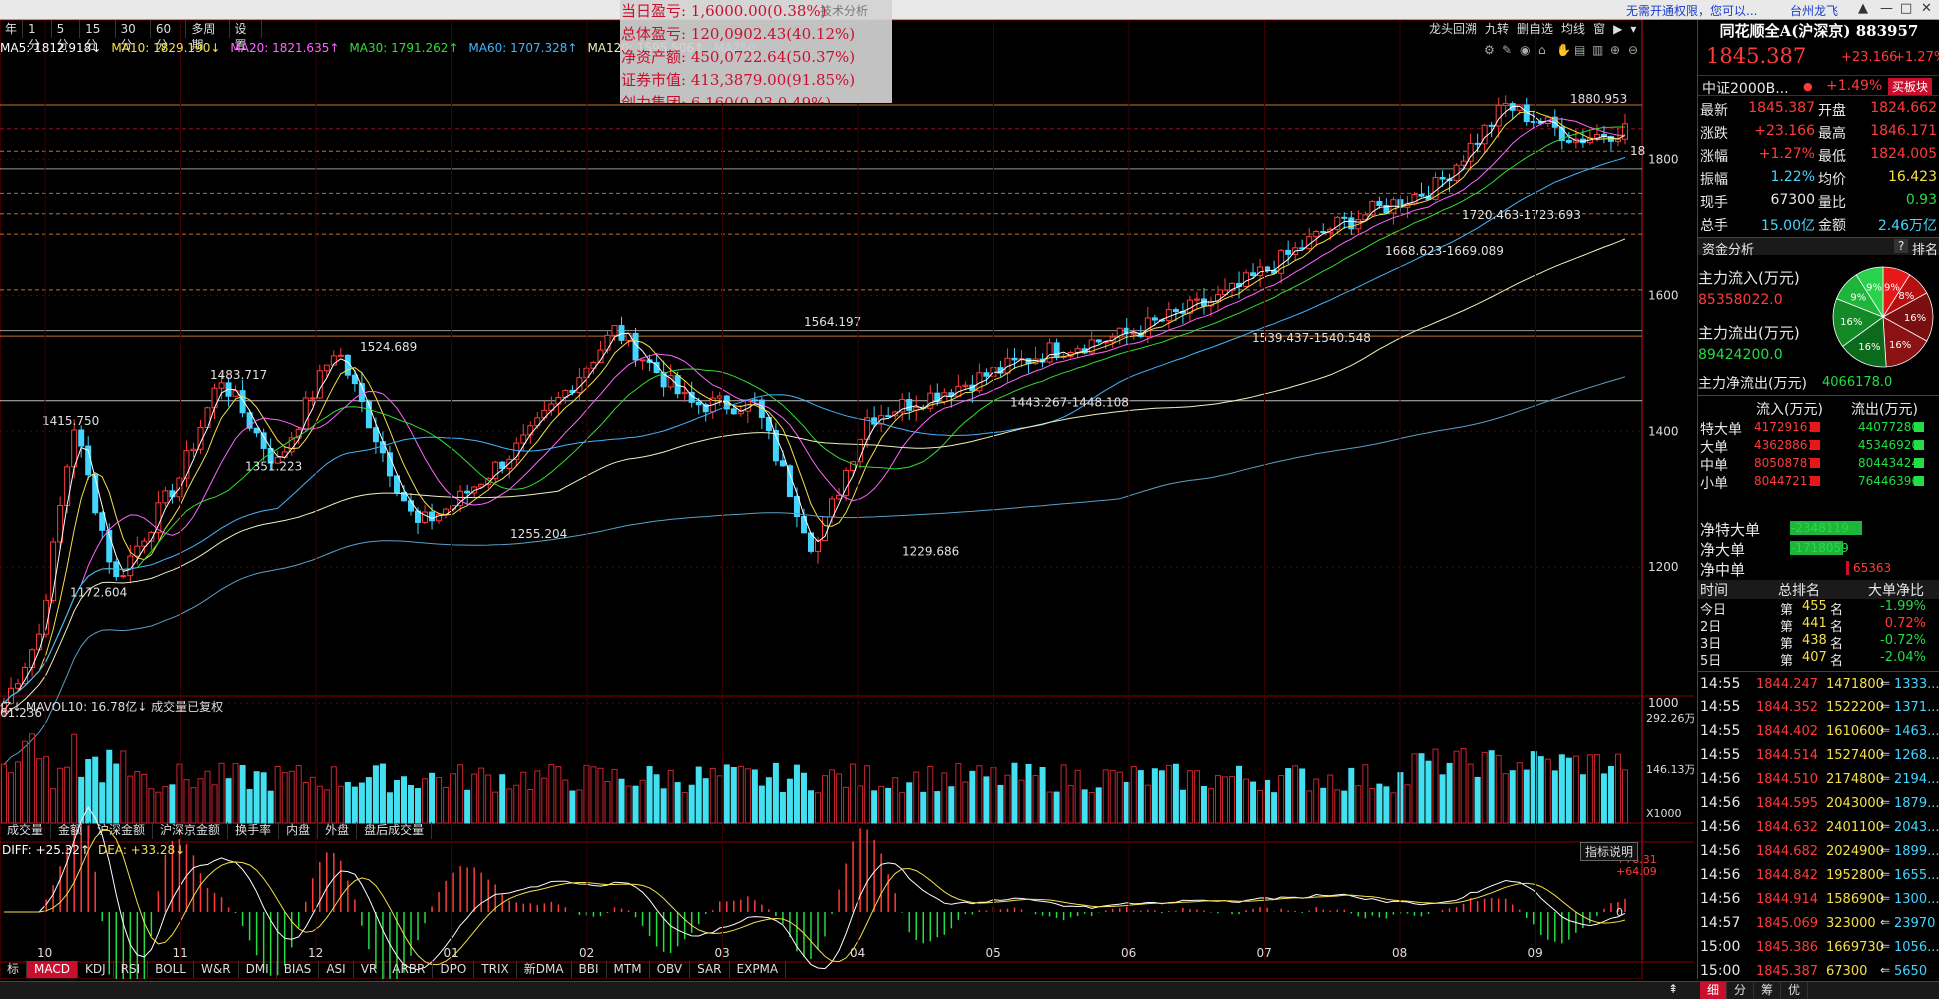 Image resolution: width=1939 pixels, height=999 pixels. I want to click on main-net-value: 4066178.0, so click(1857, 382).